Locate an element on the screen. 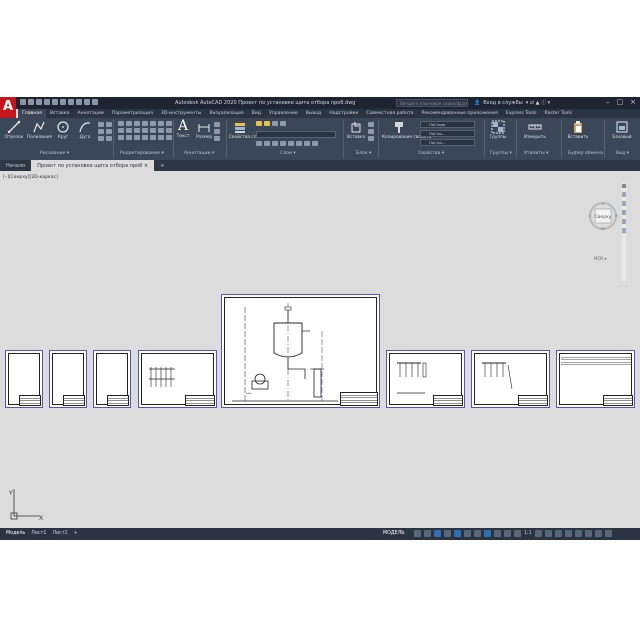  pan-icon is located at coordinates (624, 203).